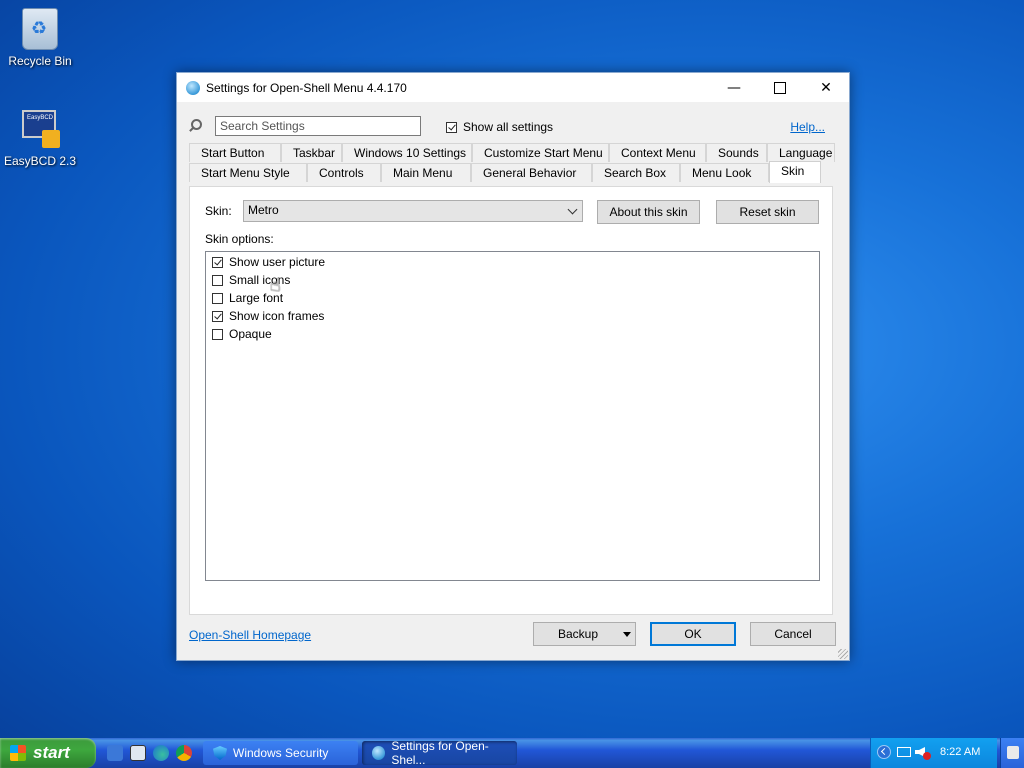  I want to click on chevron-down-icon, so click(572, 209).